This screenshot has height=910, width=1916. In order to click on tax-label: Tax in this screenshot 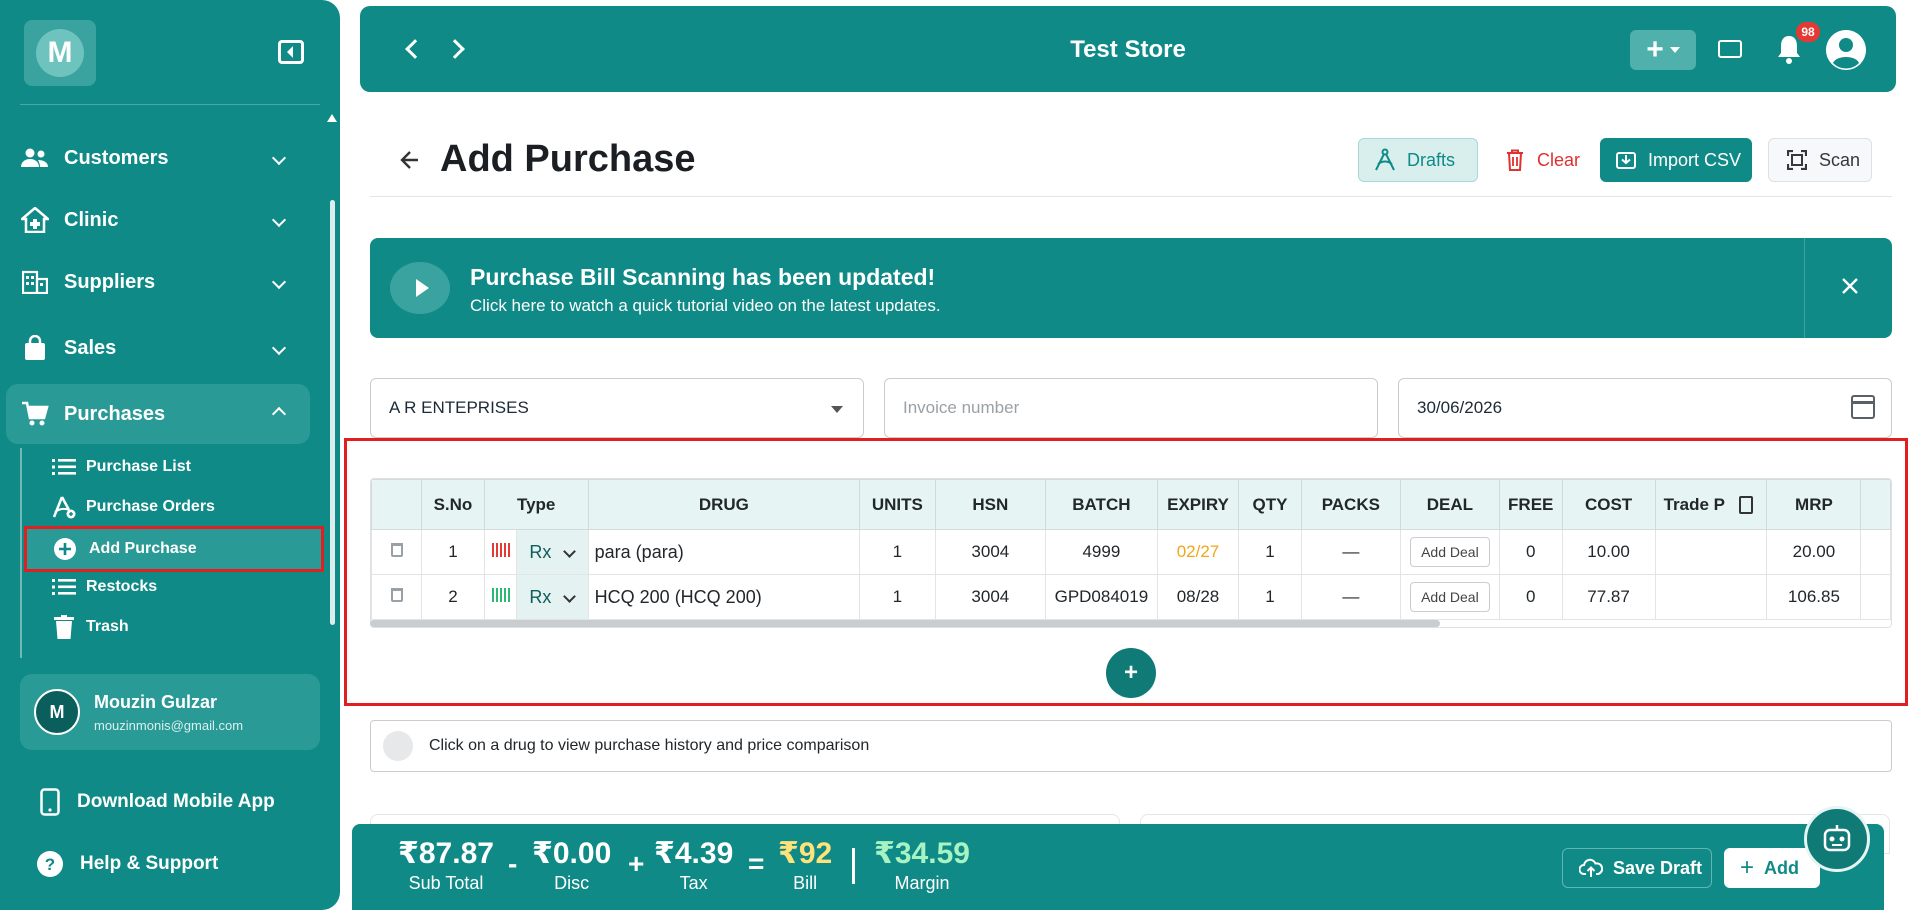, I will do `click(693, 883)`.